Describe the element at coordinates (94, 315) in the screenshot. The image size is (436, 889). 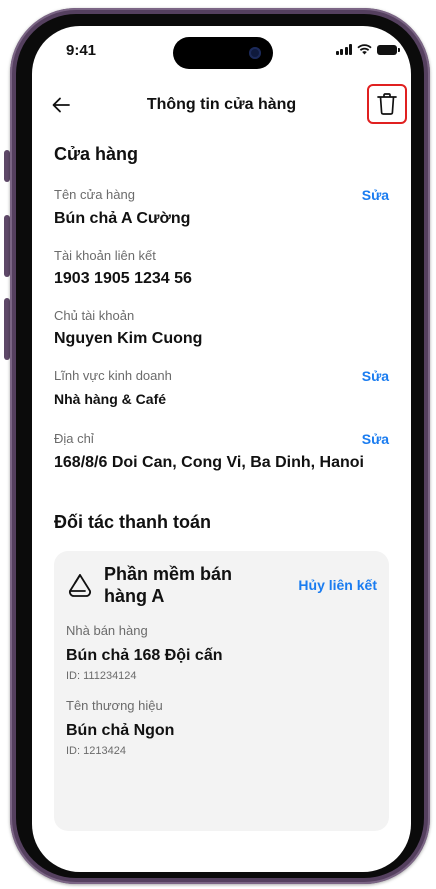
I see `account-owner-label: Chủ tài khoản` at that location.